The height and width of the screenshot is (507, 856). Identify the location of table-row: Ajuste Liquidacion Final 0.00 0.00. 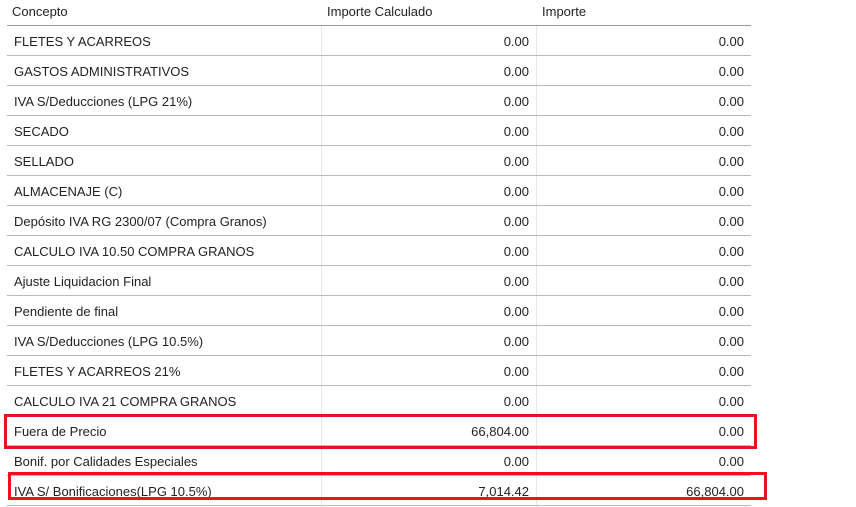
(379, 281).